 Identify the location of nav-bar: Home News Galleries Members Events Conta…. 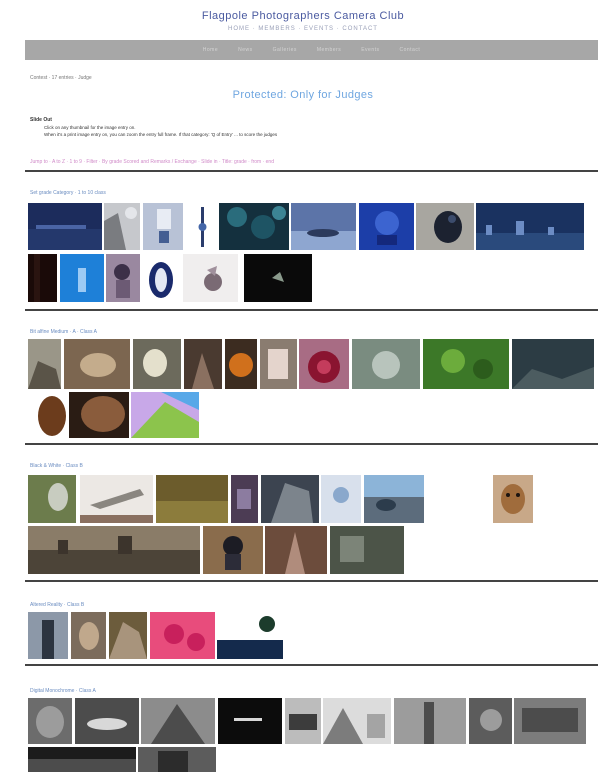
(311, 50).